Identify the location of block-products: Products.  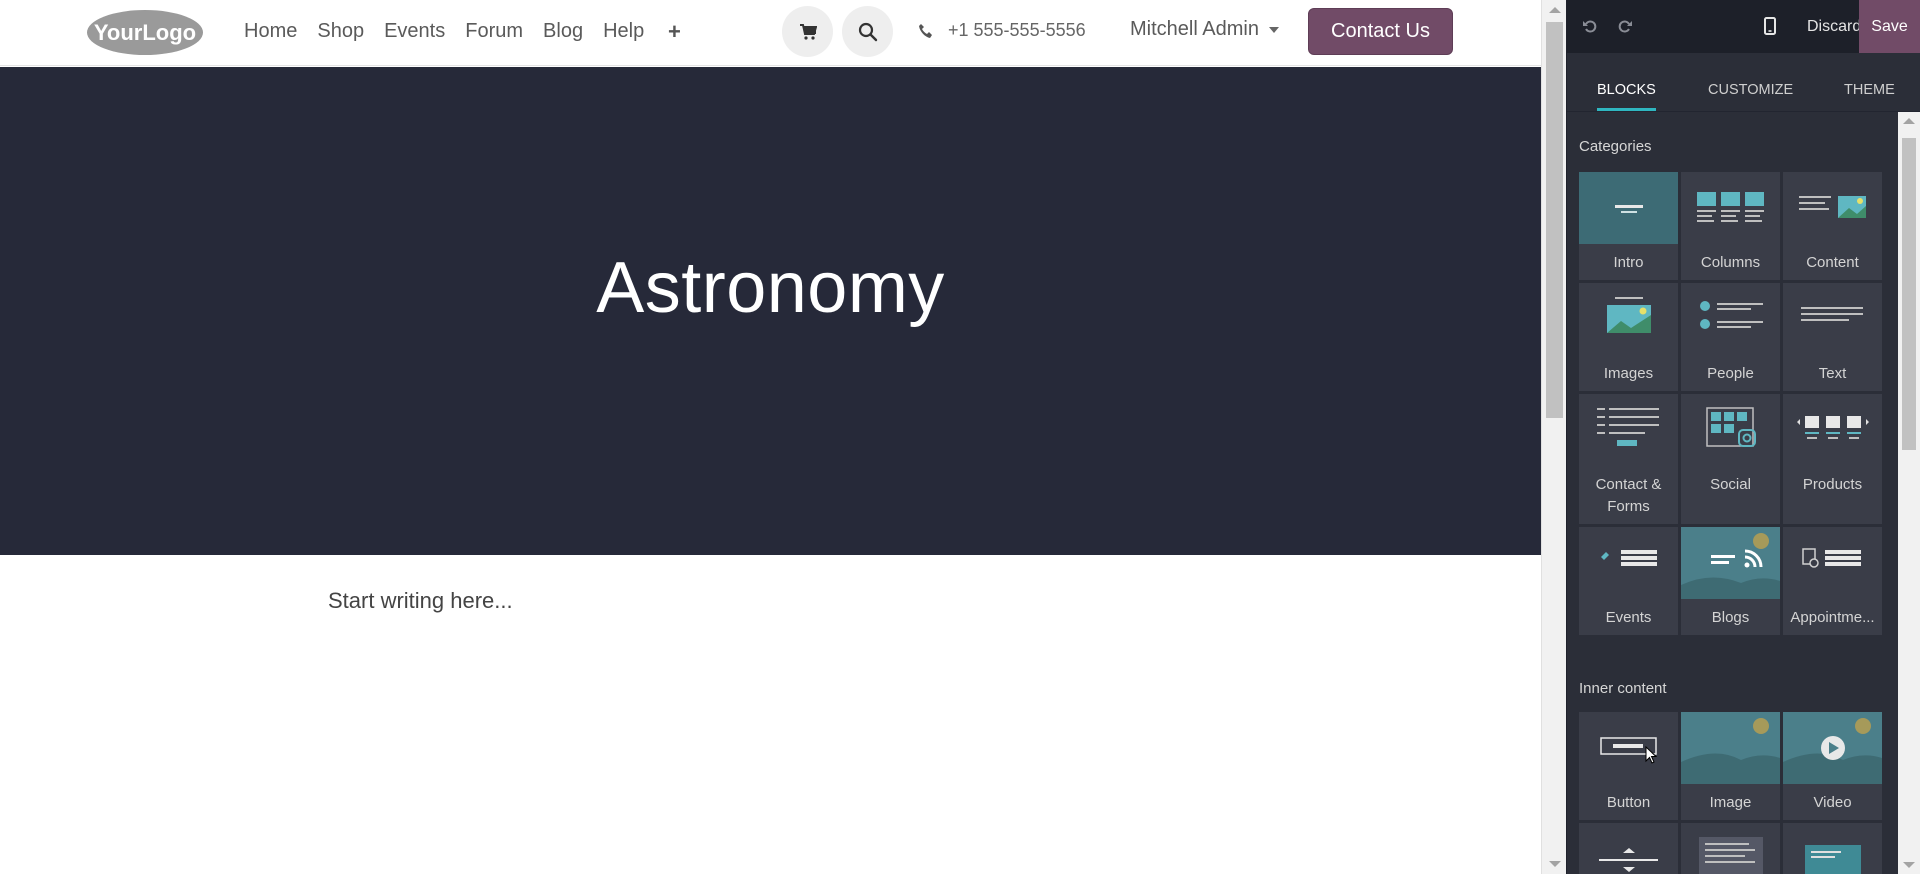
(1832, 459).